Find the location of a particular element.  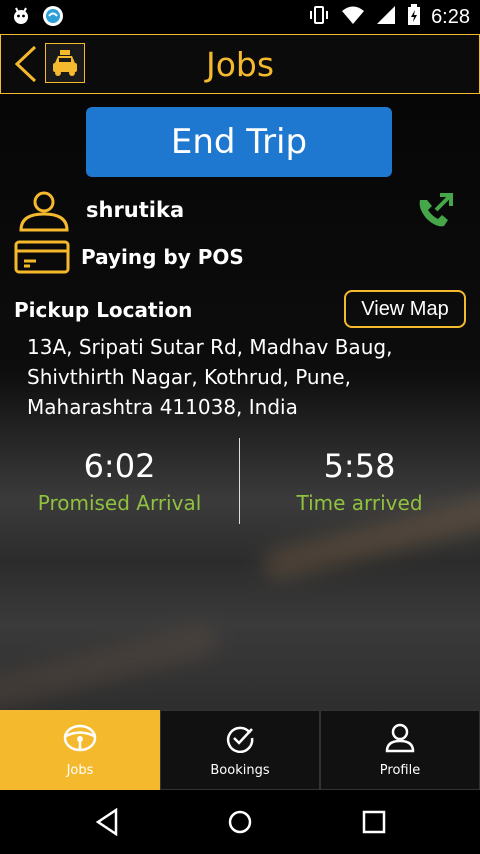

android-debug-icon is located at coordinates (21, 18).